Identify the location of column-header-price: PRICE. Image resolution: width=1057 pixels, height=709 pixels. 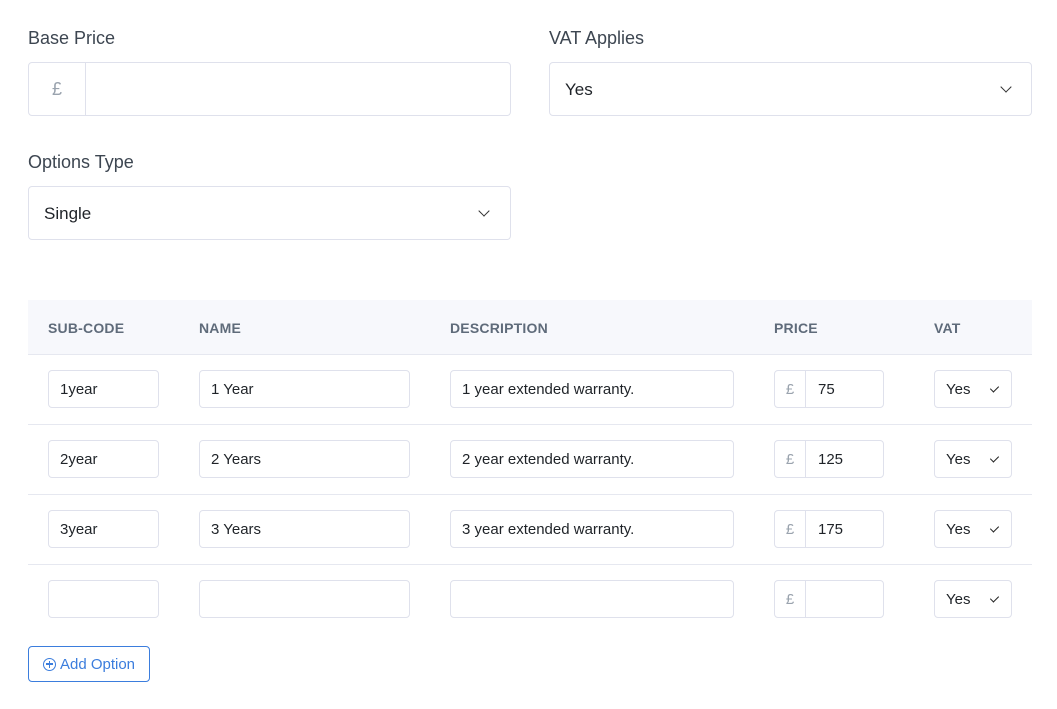
(796, 328).